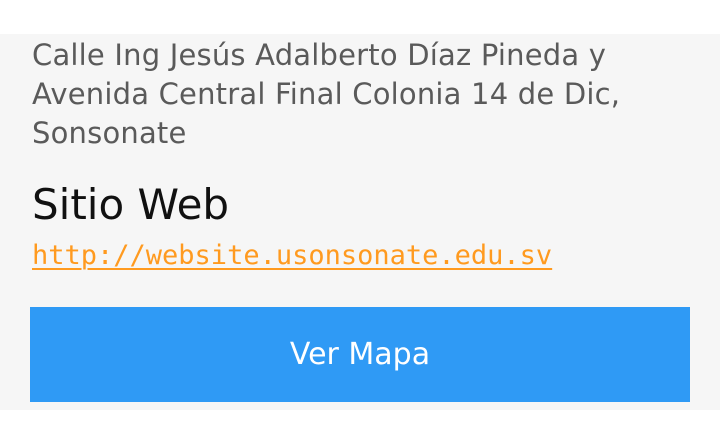  What do you see at coordinates (292, 256) in the screenshot?
I see `website-link: http://website.usonsonate.edu.sv` at bounding box center [292, 256].